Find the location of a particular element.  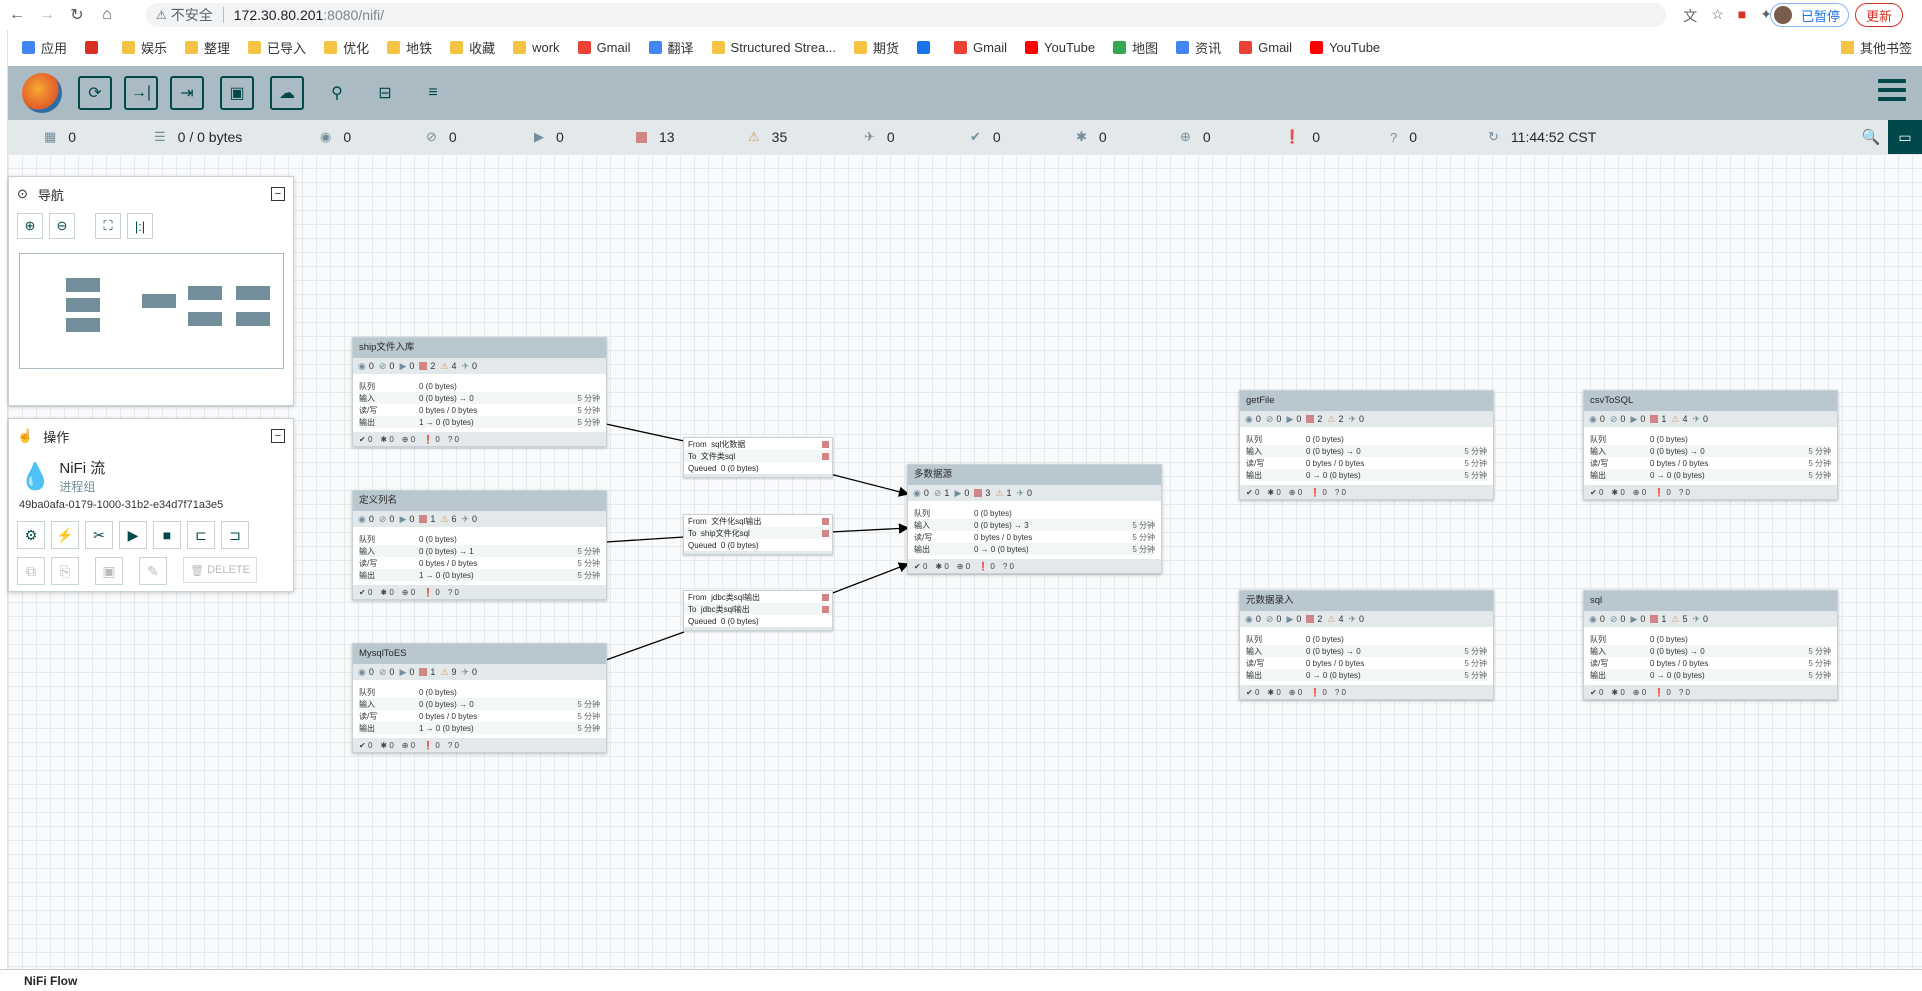

funnel-tool-icon: ⚲ is located at coordinates (337, 93).